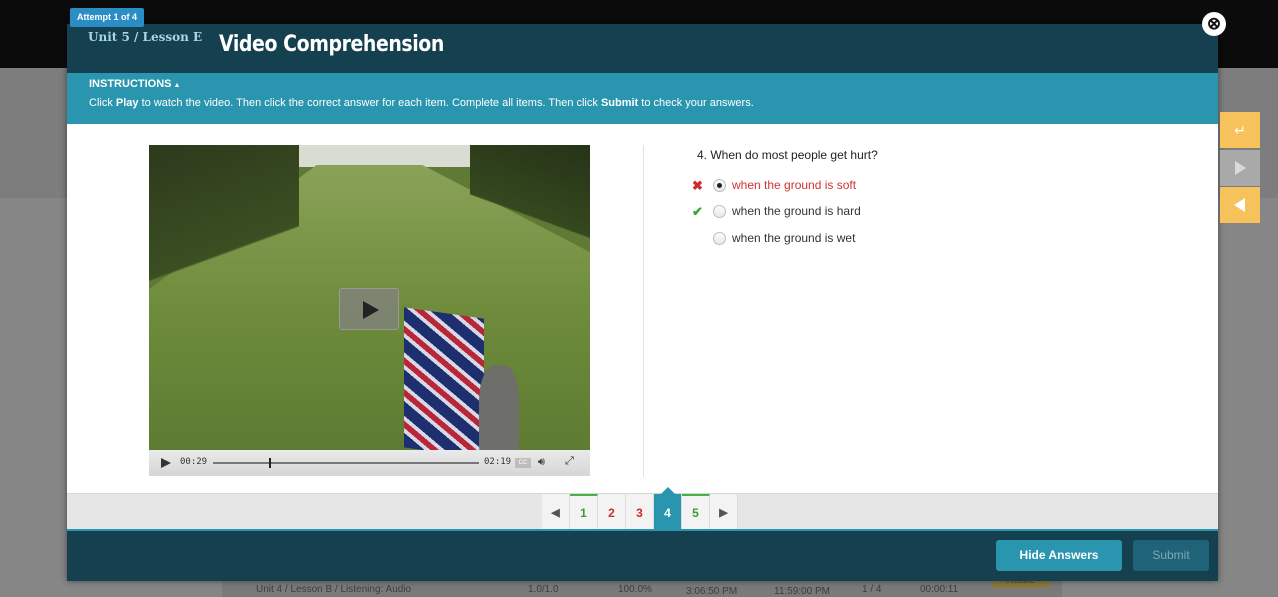 The image size is (1278, 597). What do you see at coordinates (130, 84) in the screenshot?
I see `instructions-heading: INSTRUCTIONS` at bounding box center [130, 84].